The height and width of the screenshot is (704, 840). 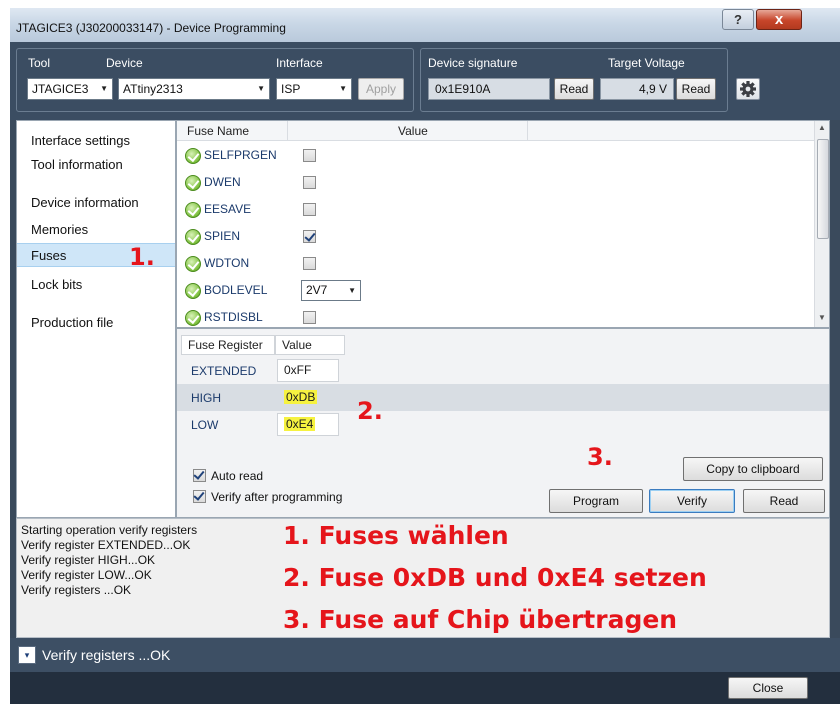 What do you see at coordinates (199, 496) in the screenshot?
I see `verify-after-checkbox` at bounding box center [199, 496].